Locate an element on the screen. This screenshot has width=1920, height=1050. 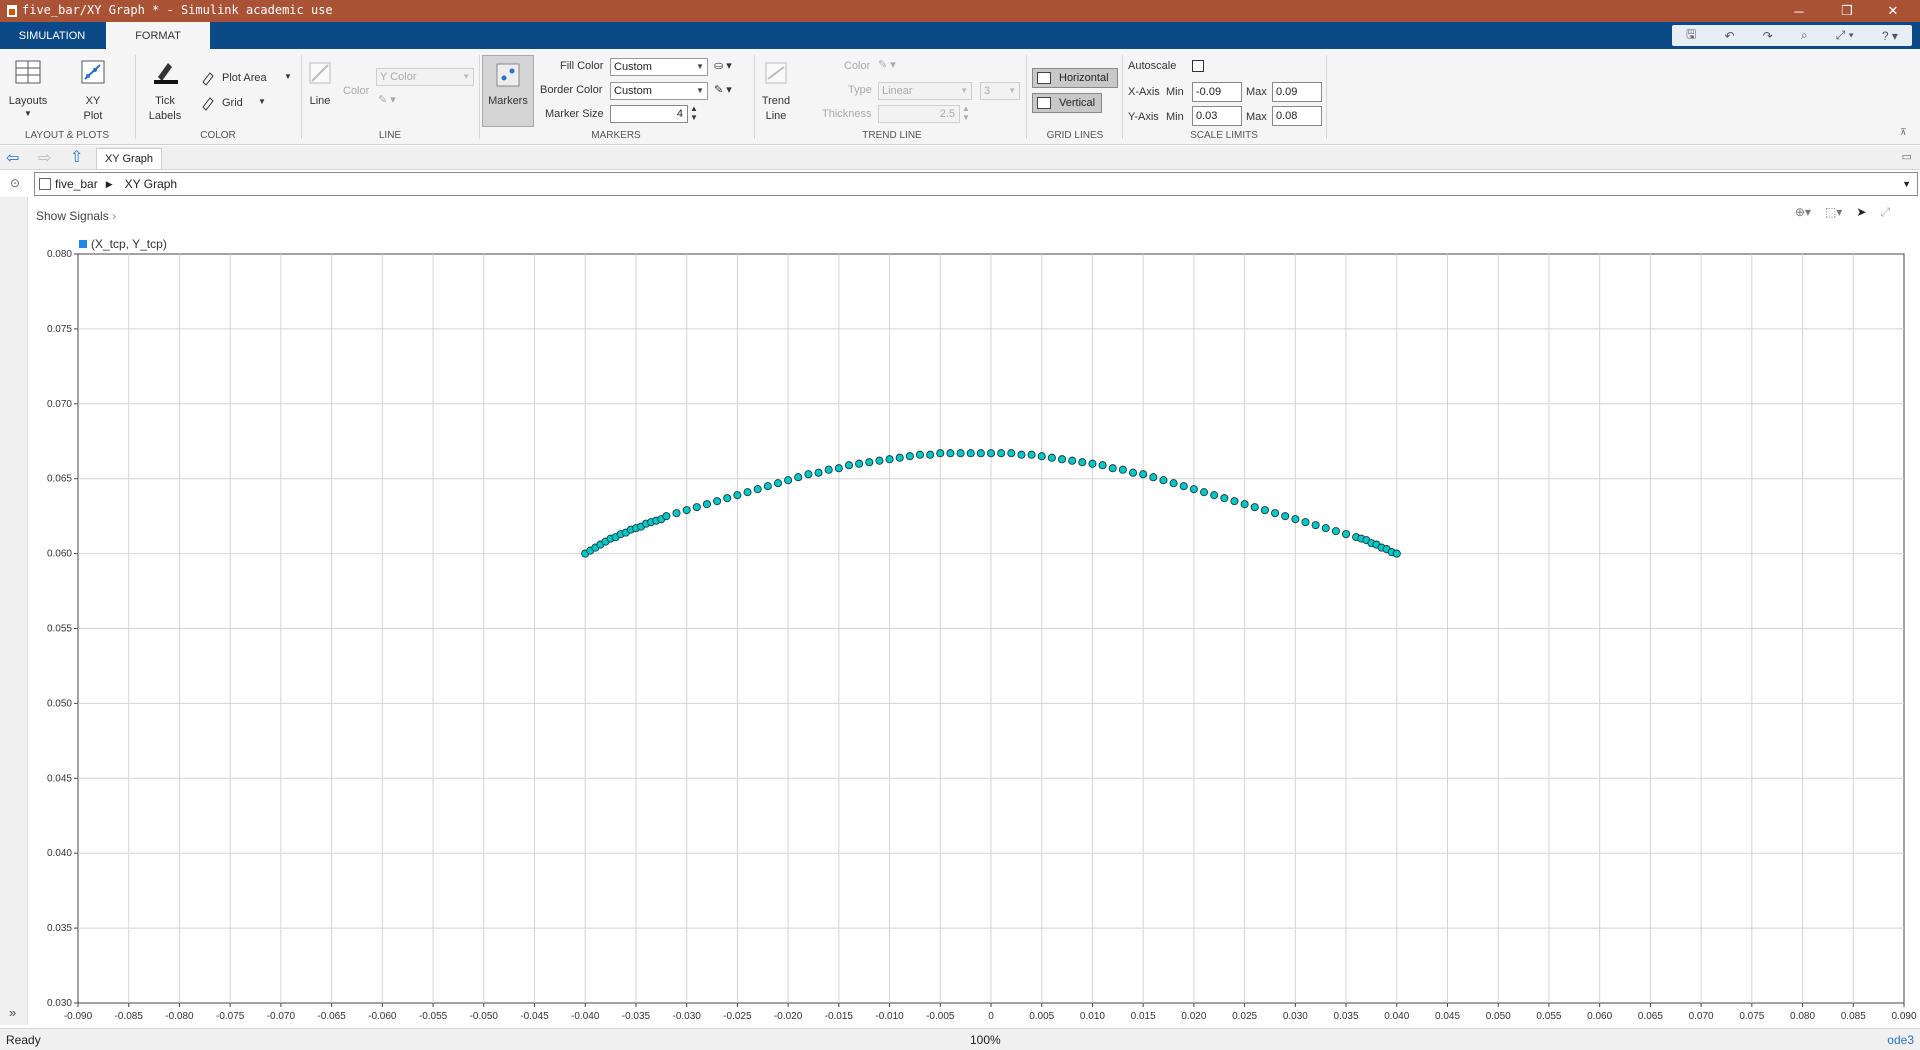
x-tick-label: -0.020 is located at coordinates (788, 1016).